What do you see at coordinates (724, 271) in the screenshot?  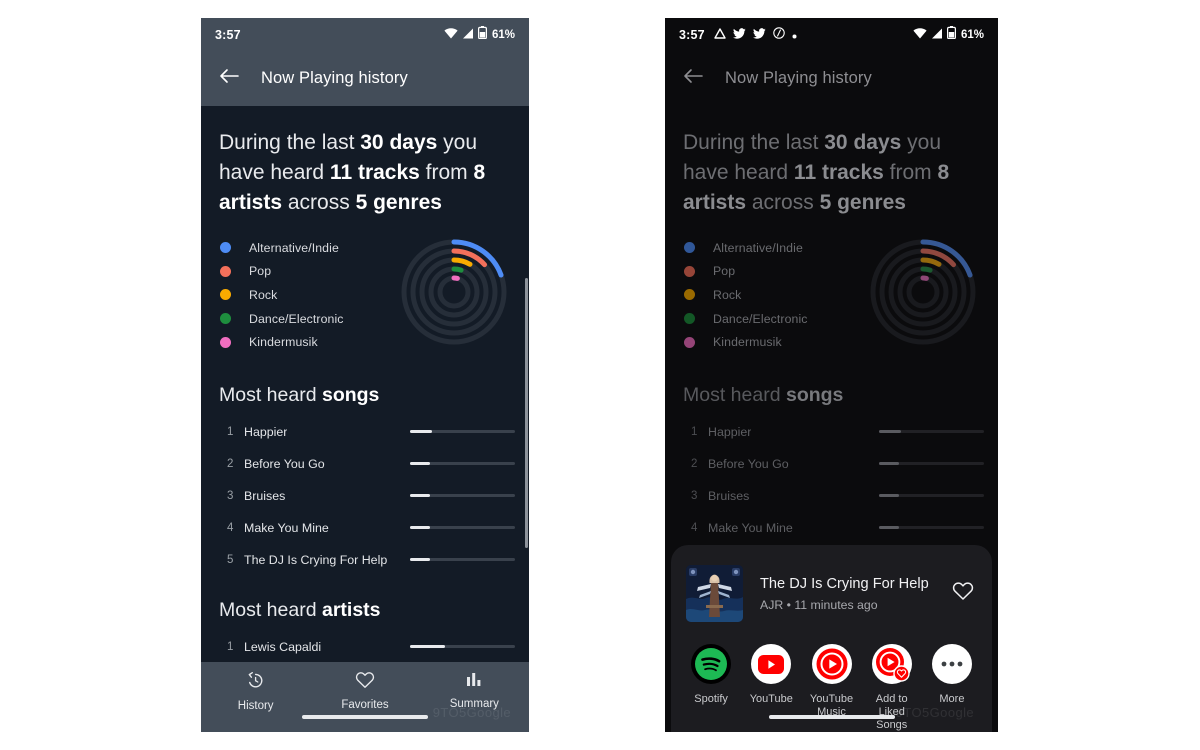 I see `legend-item-label: Pop` at bounding box center [724, 271].